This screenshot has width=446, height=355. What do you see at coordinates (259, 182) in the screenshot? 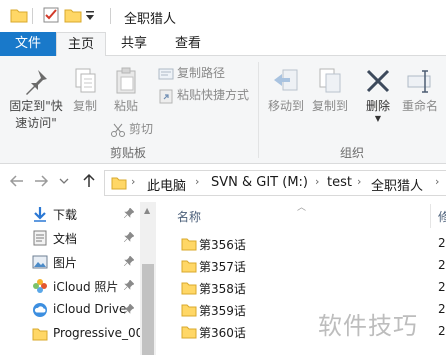
I see `breadcrumb-drive: SVN & GIT (M:)` at bounding box center [259, 182].